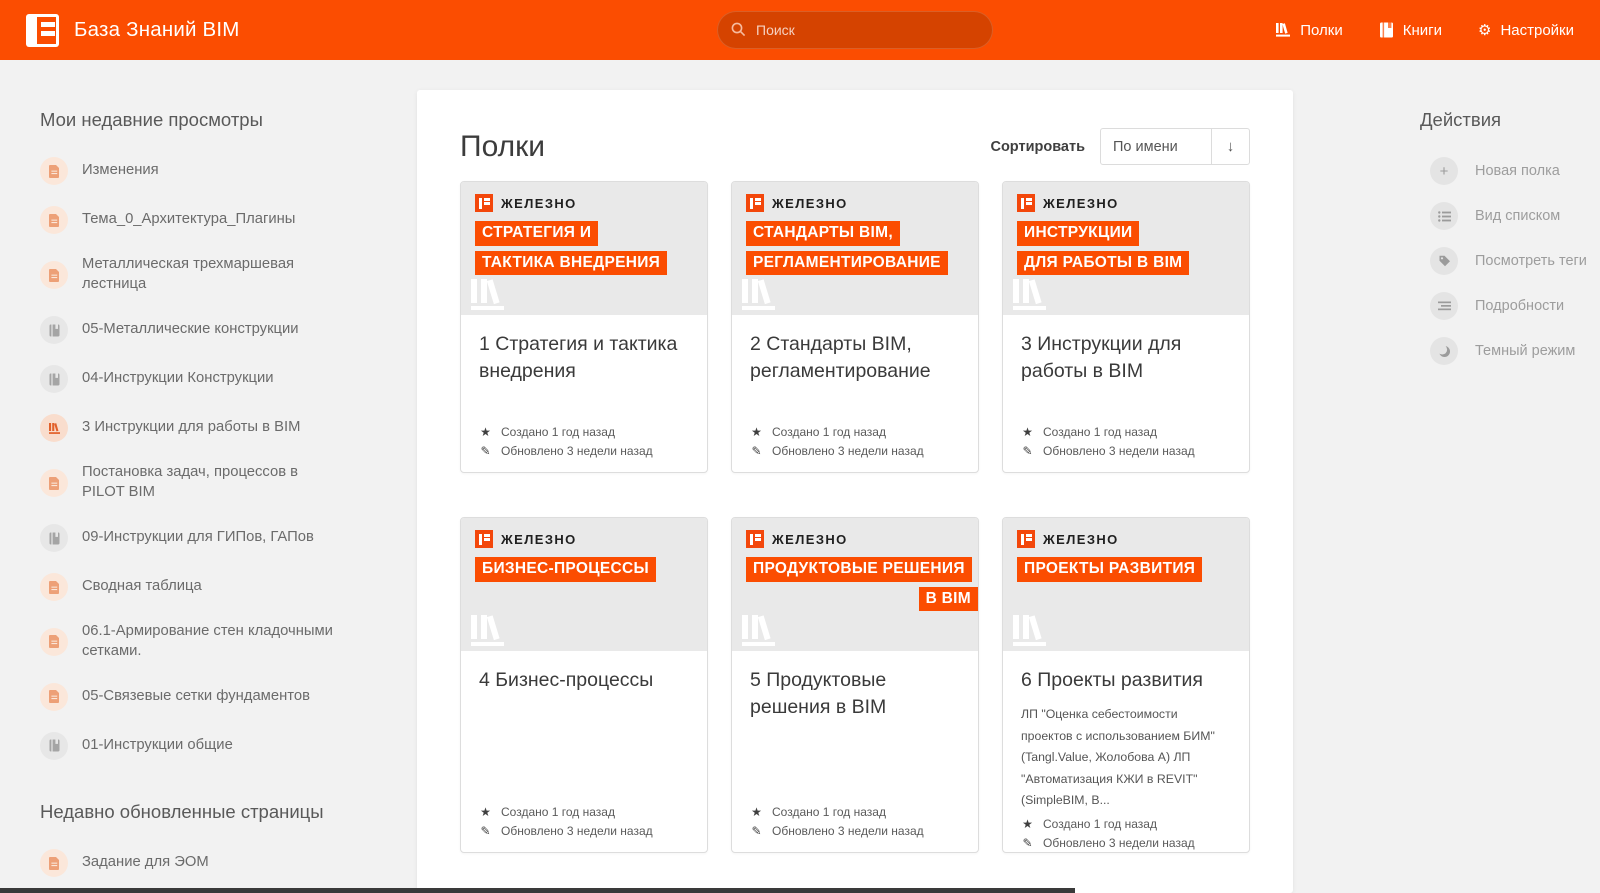 The width and height of the screenshot is (1600, 893). Describe the element at coordinates (1156, 146) in the screenshot. I see `sort-select: По имени` at that location.